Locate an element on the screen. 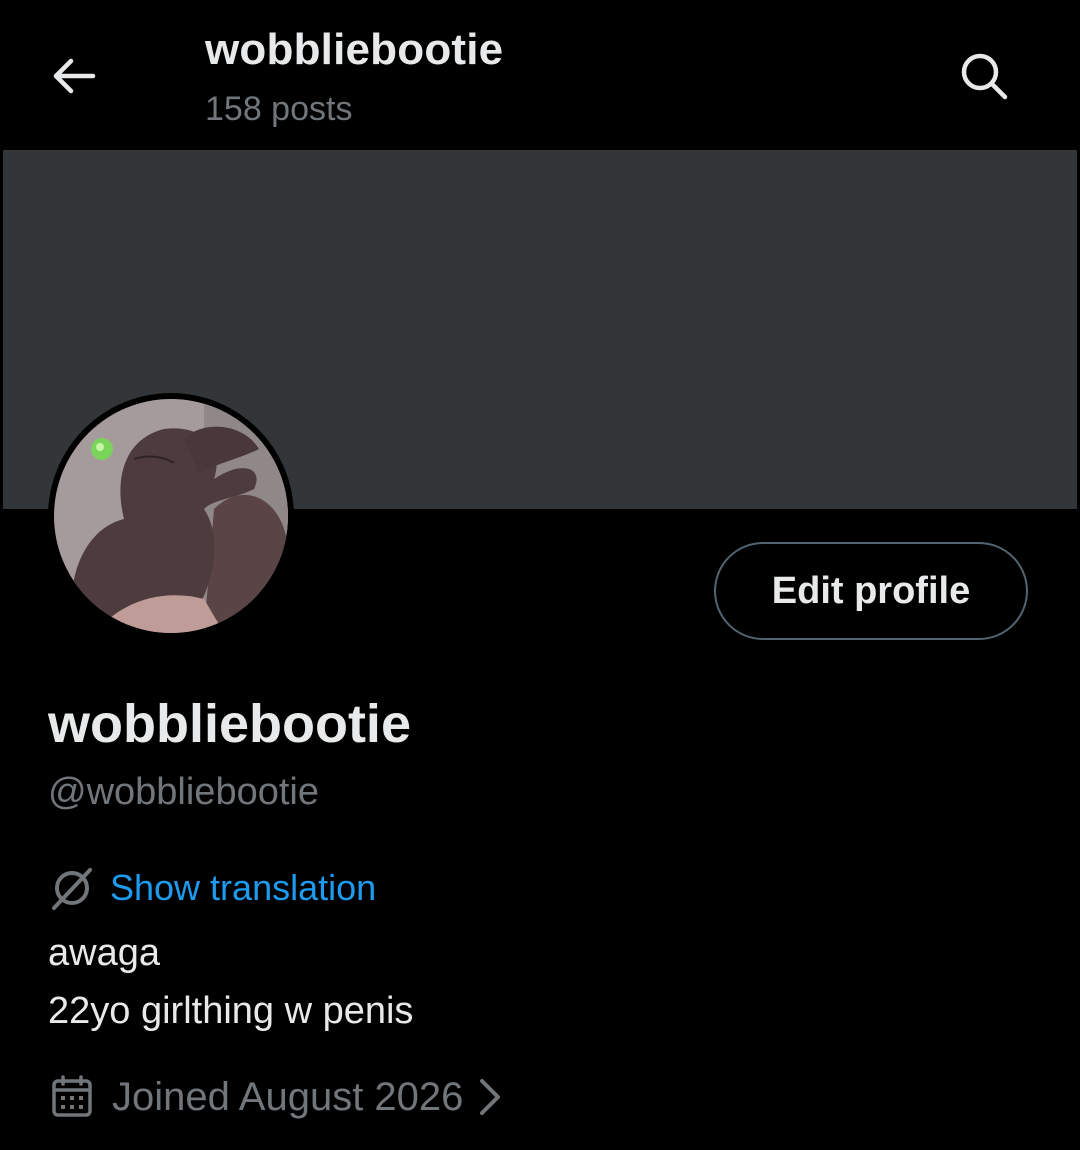 This screenshot has height=1150, width=1080. profile-bio: awaga 22yo girlthing w penis is located at coordinates (230, 982).